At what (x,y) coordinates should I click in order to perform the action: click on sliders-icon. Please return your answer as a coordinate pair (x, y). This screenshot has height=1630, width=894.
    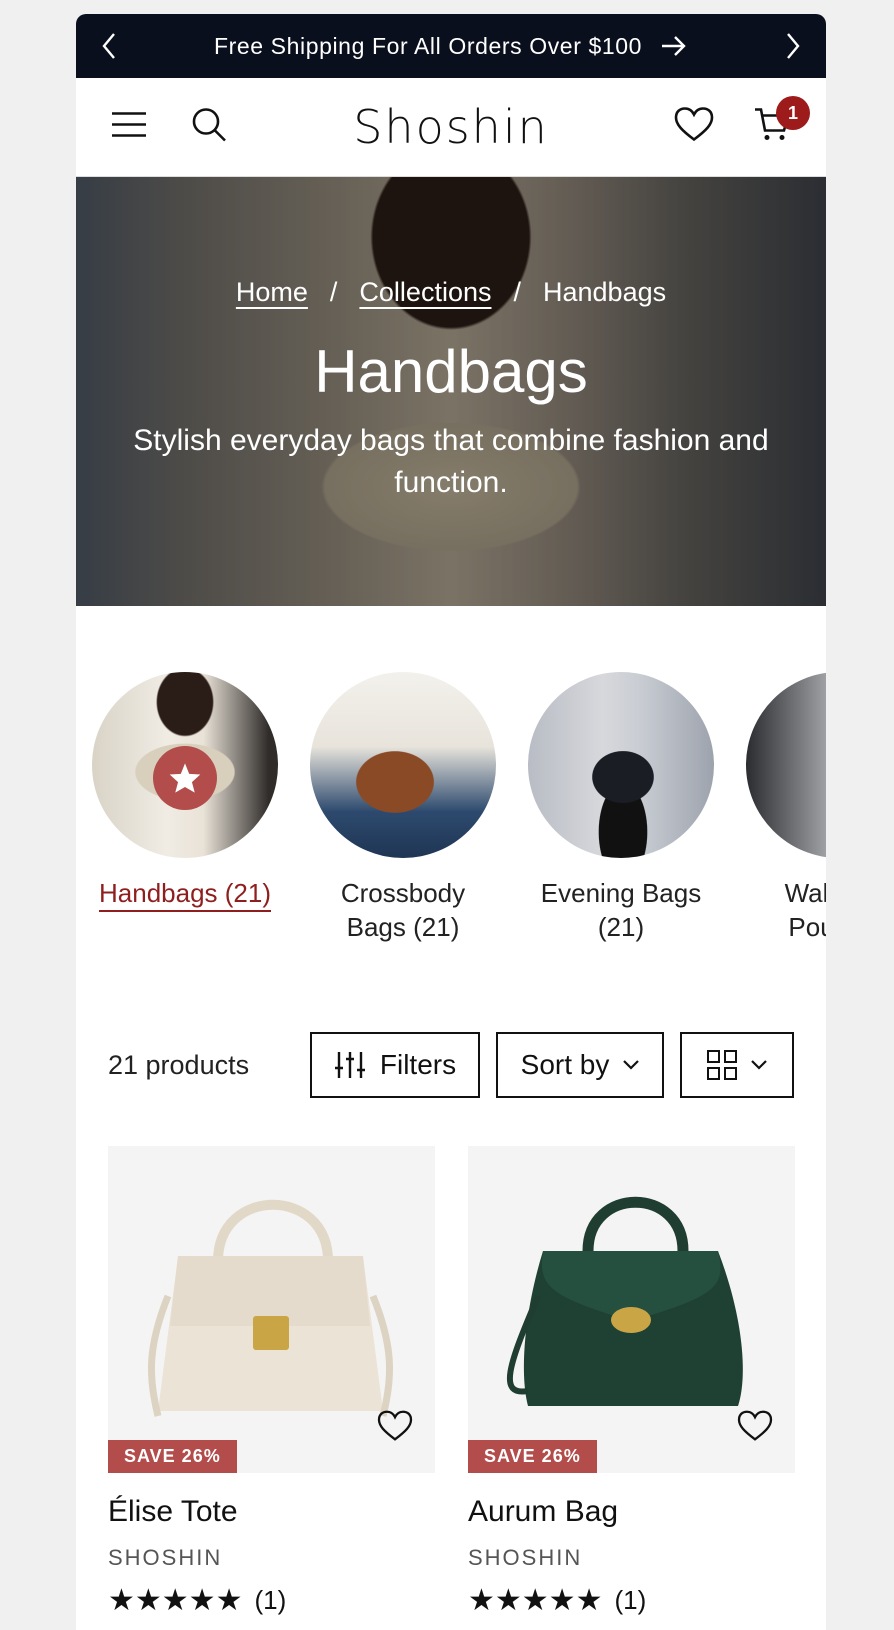
    Looking at the image, I should click on (349, 1065).